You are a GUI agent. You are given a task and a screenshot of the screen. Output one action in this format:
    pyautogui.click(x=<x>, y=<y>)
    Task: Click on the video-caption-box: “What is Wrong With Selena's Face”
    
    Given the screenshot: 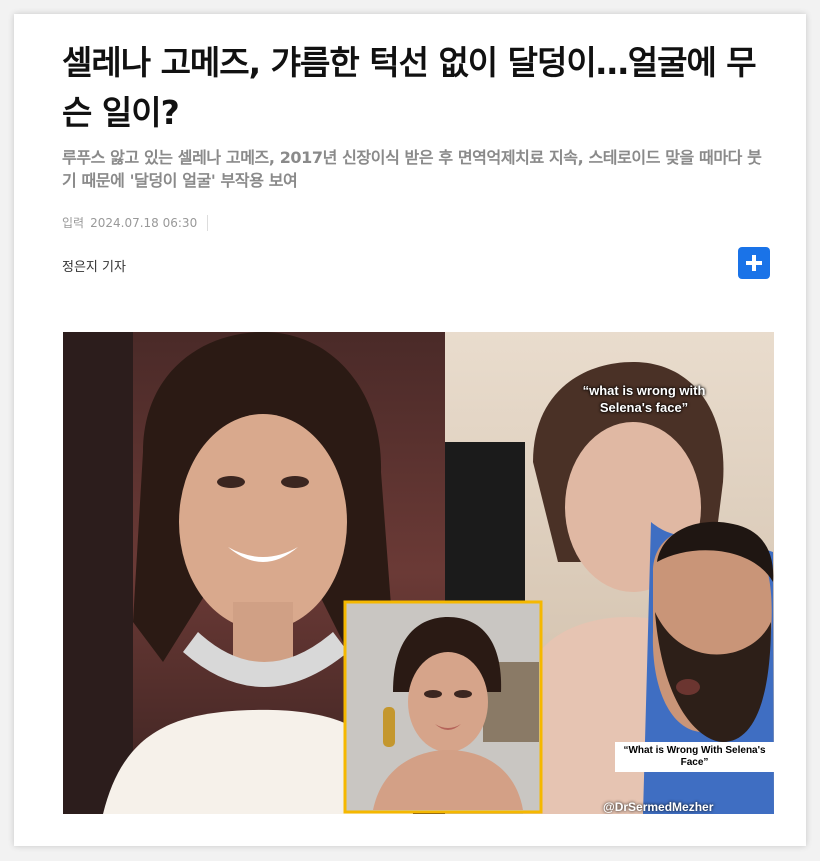 What is the action you would take?
    pyautogui.click(x=694, y=757)
    